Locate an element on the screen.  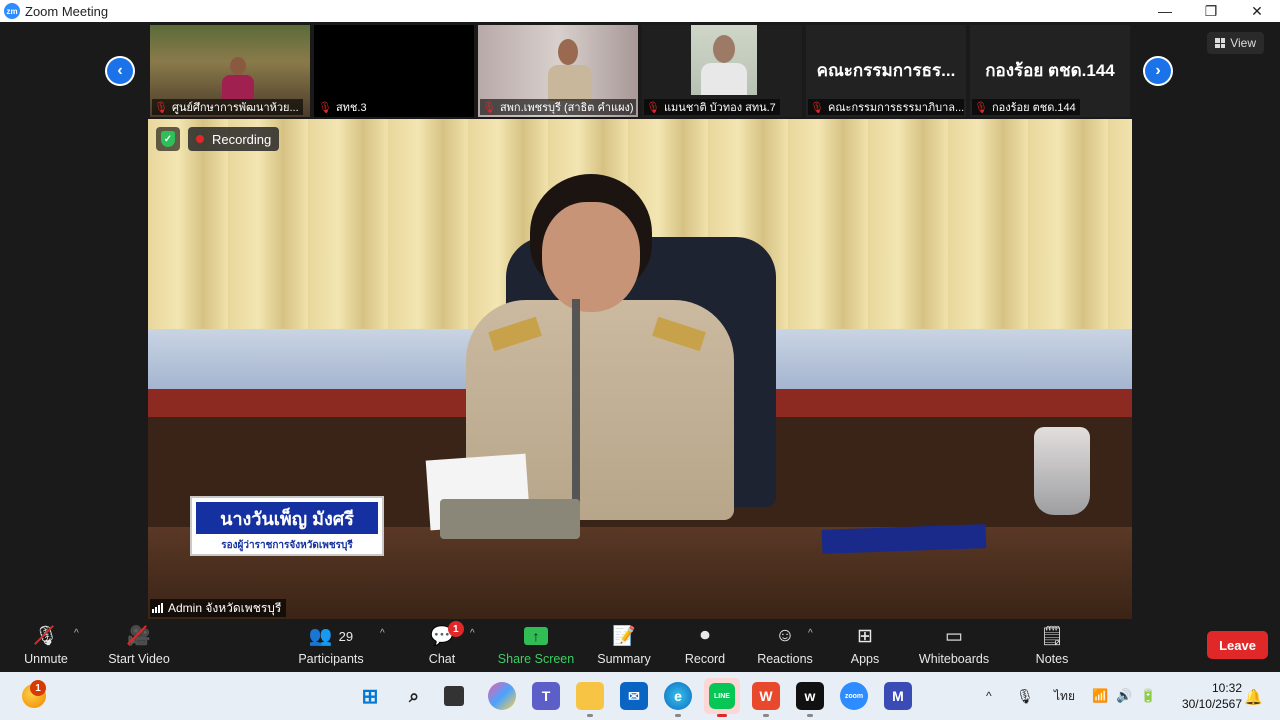
window-controls: — ❐ ✕ is located at coordinates (1211, 11).